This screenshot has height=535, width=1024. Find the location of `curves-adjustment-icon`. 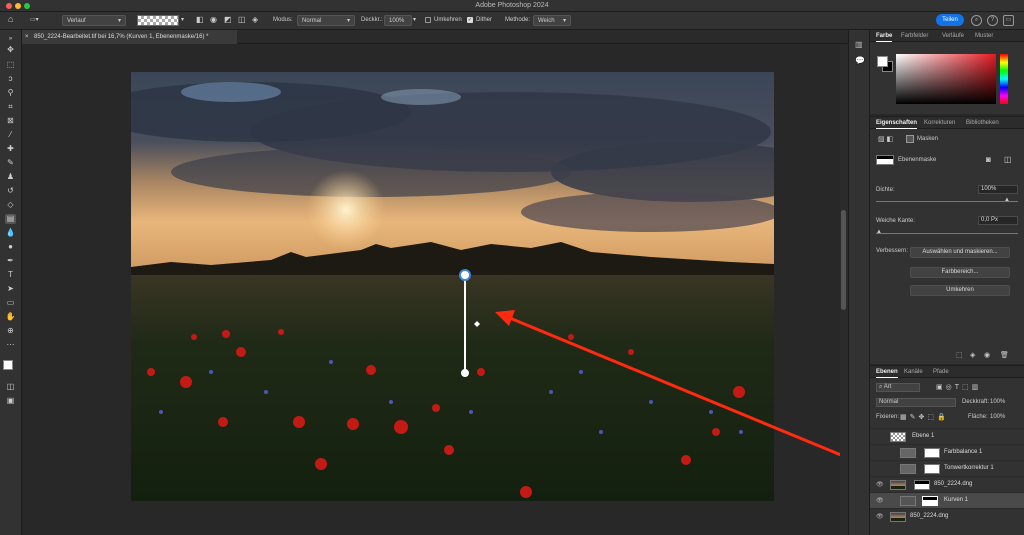

curves-adjustment-icon is located at coordinates (908, 501).